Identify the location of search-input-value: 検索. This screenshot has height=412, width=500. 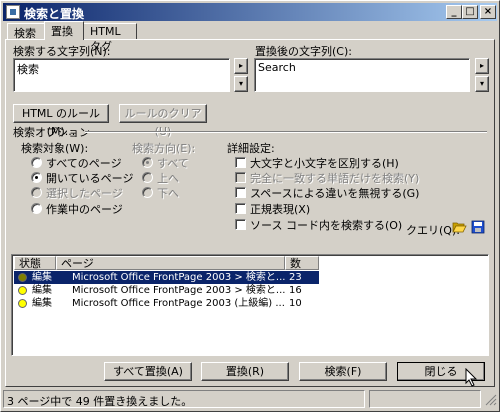
(28, 69).